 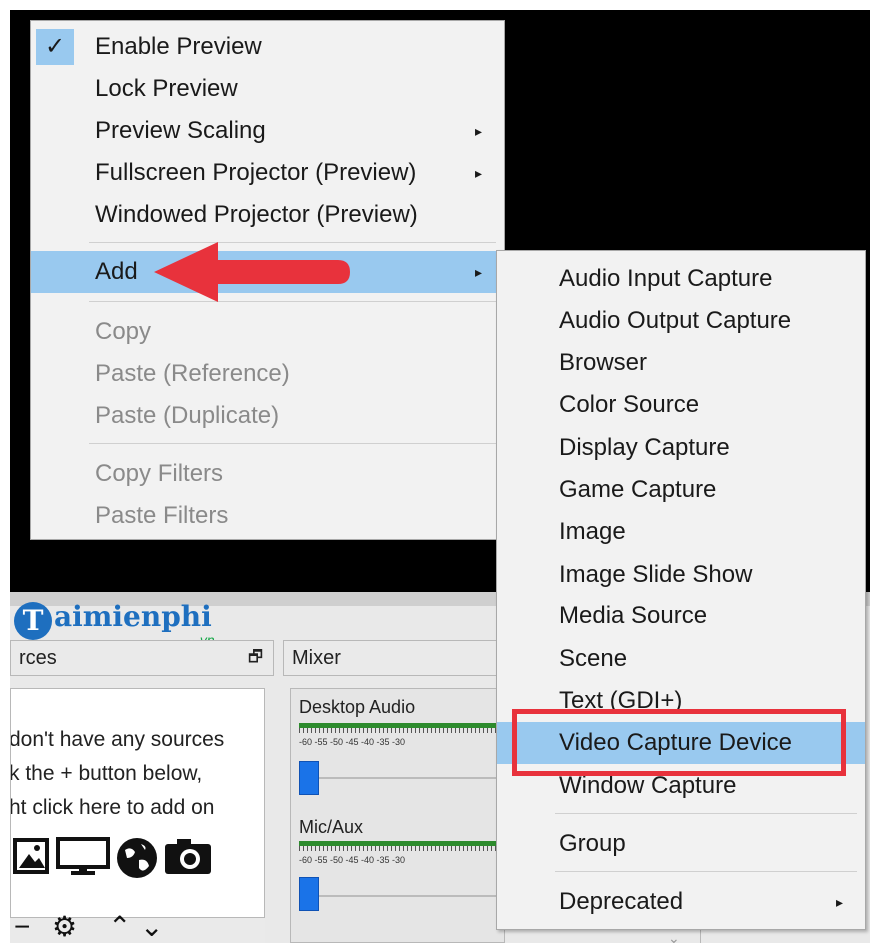 I want to click on image-icon, so click(x=31, y=856).